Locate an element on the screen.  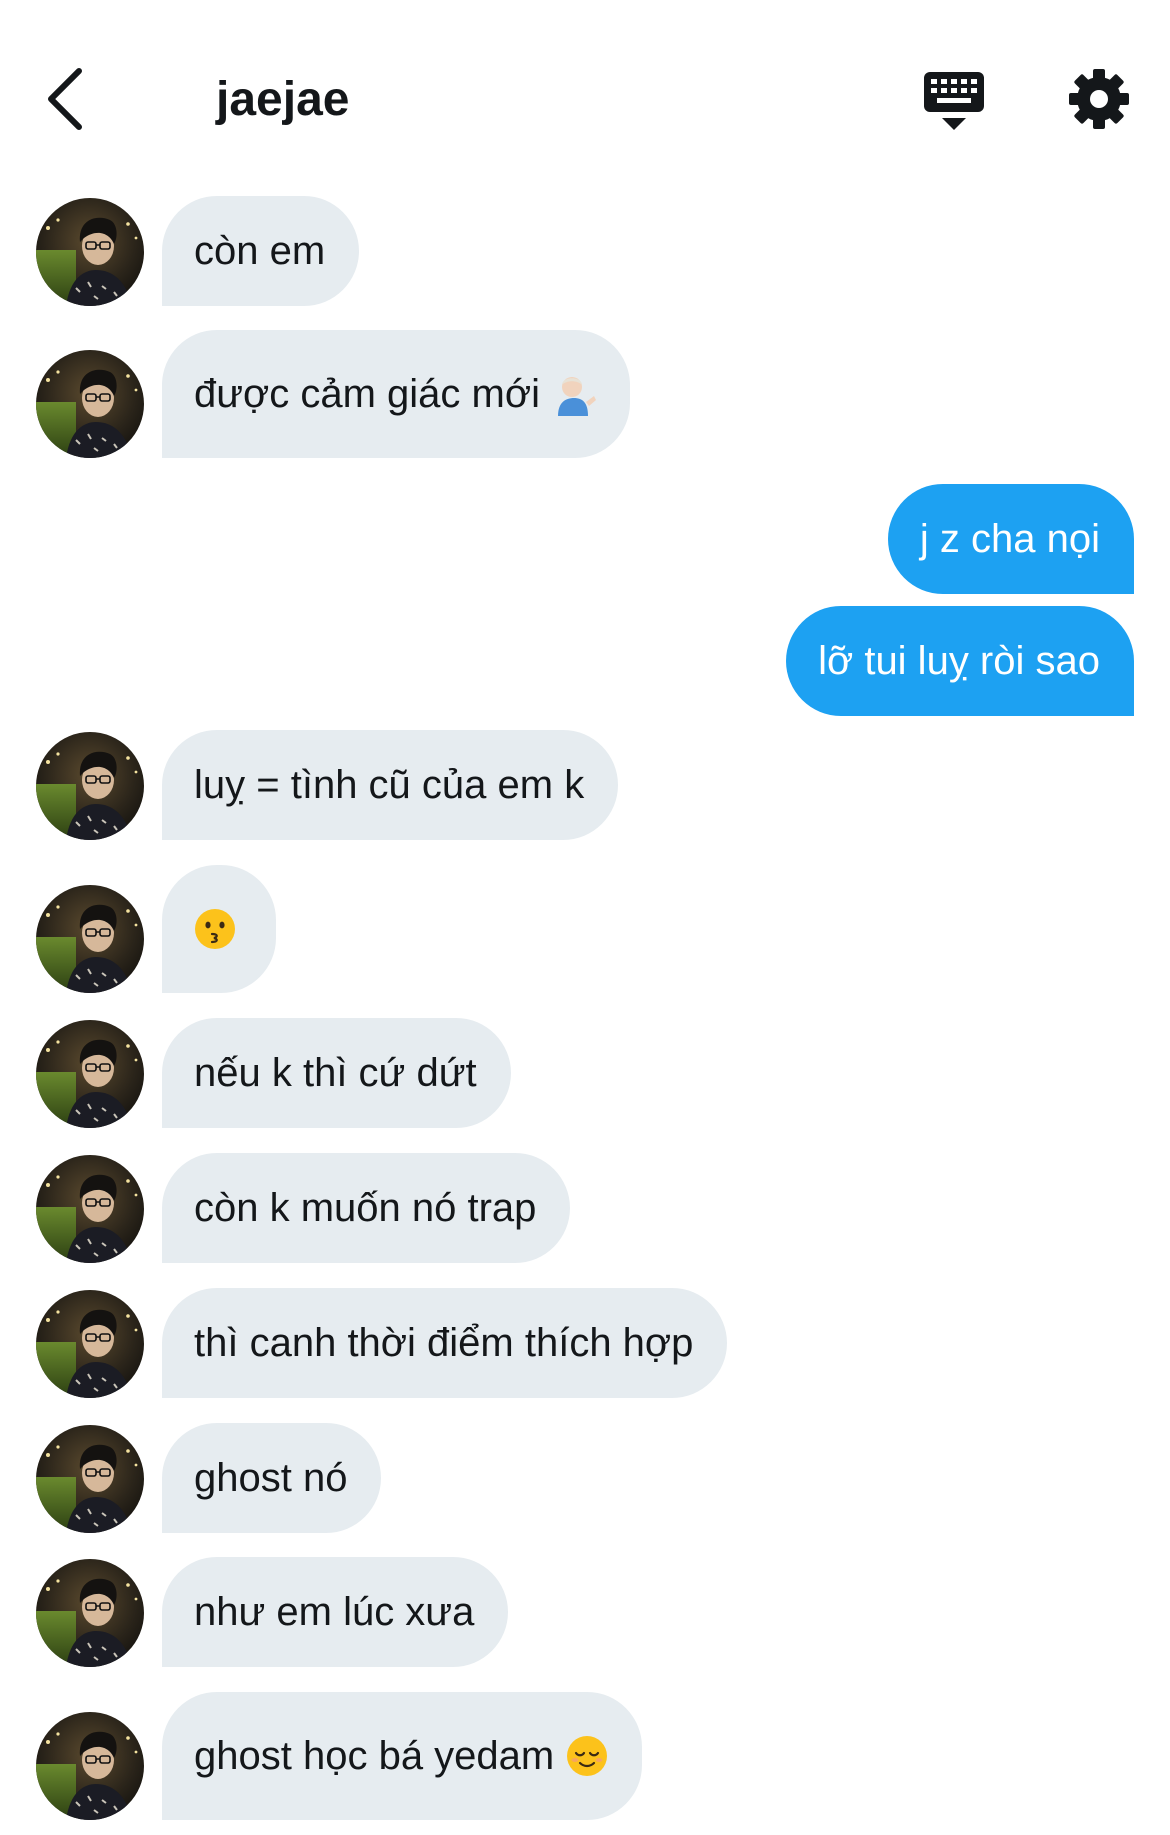
message-row: j z cha nọi is located at coordinates (585, 539).